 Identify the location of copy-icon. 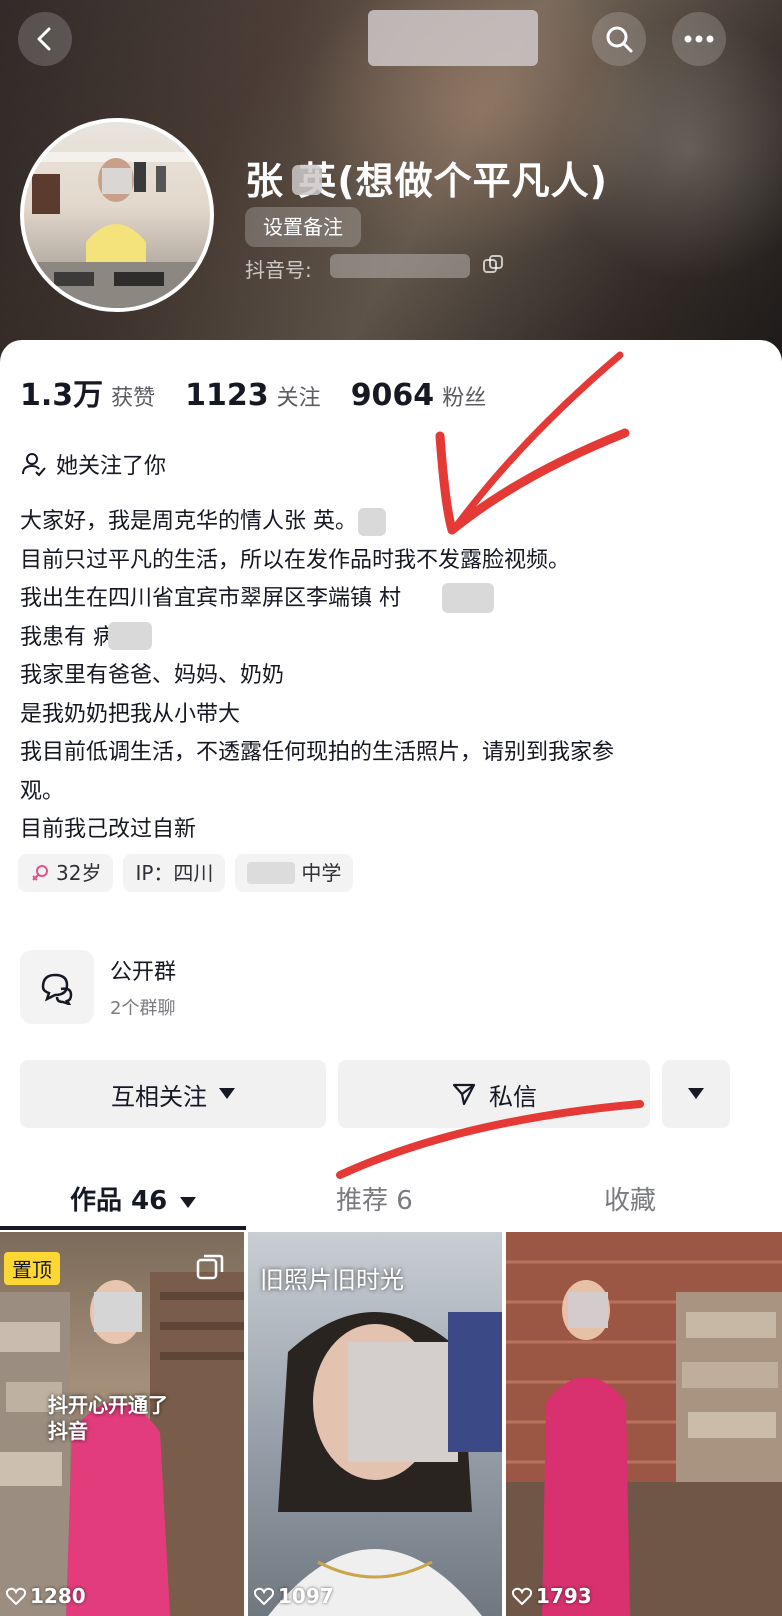
(493, 265).